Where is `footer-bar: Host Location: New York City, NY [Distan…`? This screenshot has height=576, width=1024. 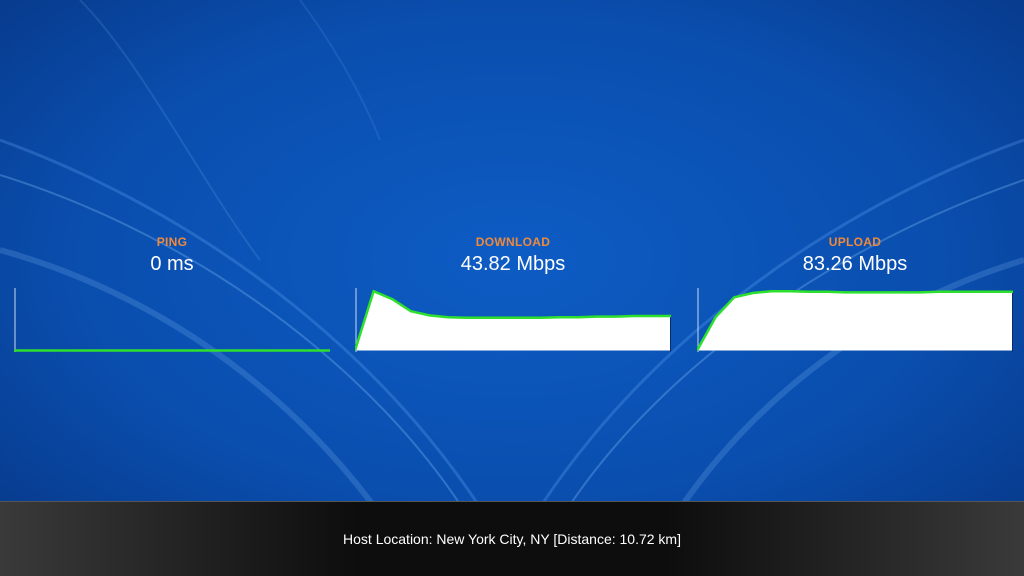
footer-bar: Host Location: New York City, NY [Distan… is located at coordinates (512, 538).